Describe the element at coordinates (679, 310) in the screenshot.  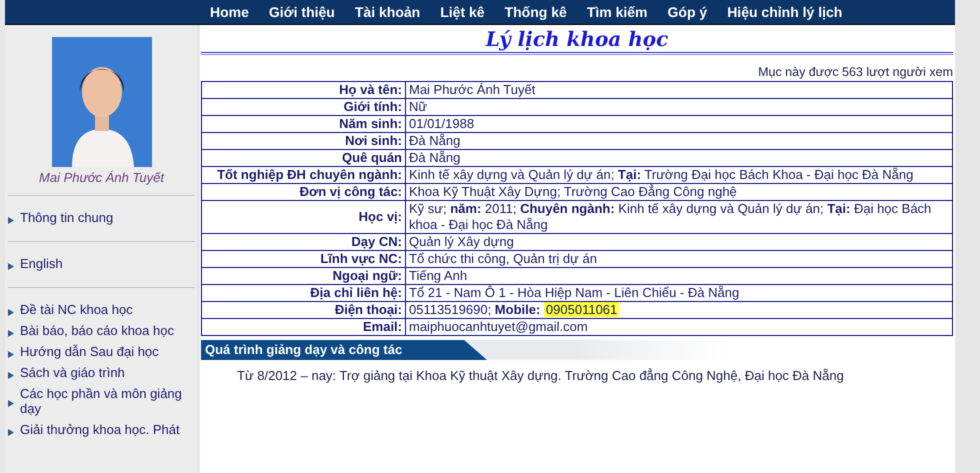
I see `field-value: 05113519690; Mobile: 0905011061` at that location.